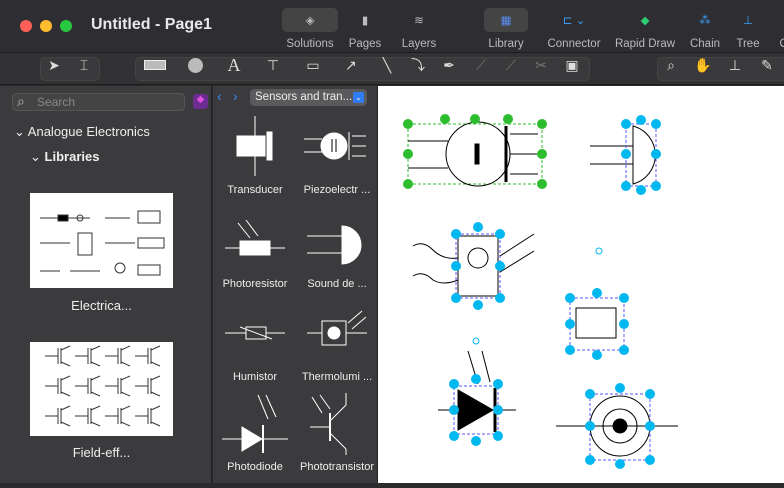 The width and height of the screenshot is (784, 488). Describe the element at coordinates (625, 155) in the screenshot. I see `shape-sound-detector` at that location.